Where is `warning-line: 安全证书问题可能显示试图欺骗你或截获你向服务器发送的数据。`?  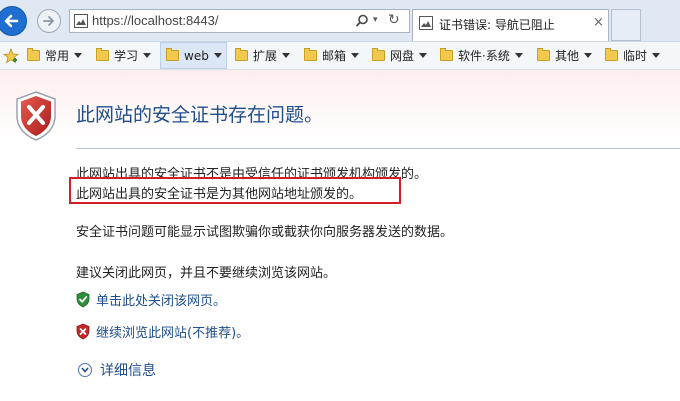
warning-line: 安全证书问题可能显示试图欺骗你或截获你向服务器发送的数据。 is located at coordinates (265, 232).